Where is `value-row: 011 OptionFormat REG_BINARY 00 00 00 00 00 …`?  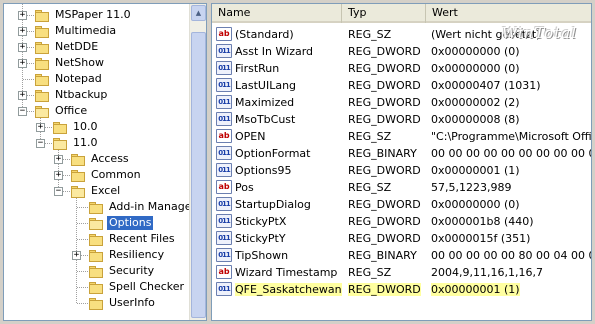 value-row: 011 OptionFormat REG_BINARY 00 00 00 00 00 … is located at coordinates (401, 153).